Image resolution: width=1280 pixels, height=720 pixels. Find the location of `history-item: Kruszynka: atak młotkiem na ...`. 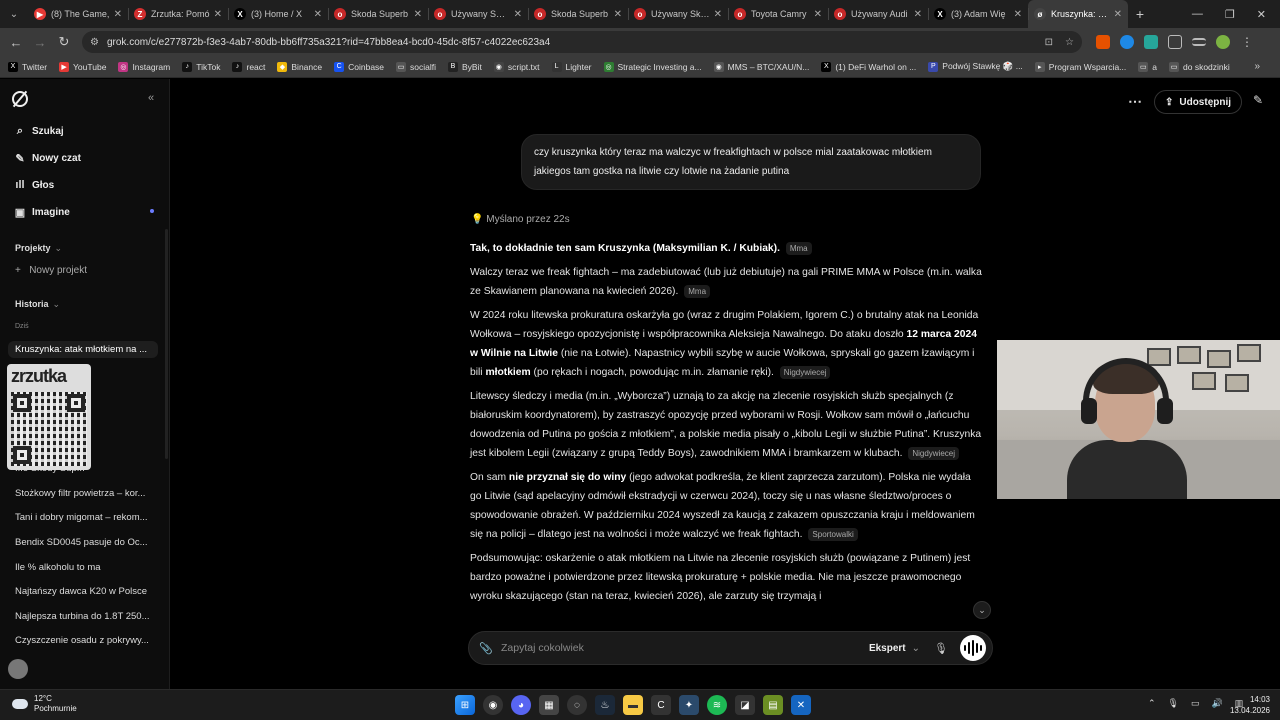

history-item: Kruszynka: atak młotkiem na ... is located at coordinates (83, 349).